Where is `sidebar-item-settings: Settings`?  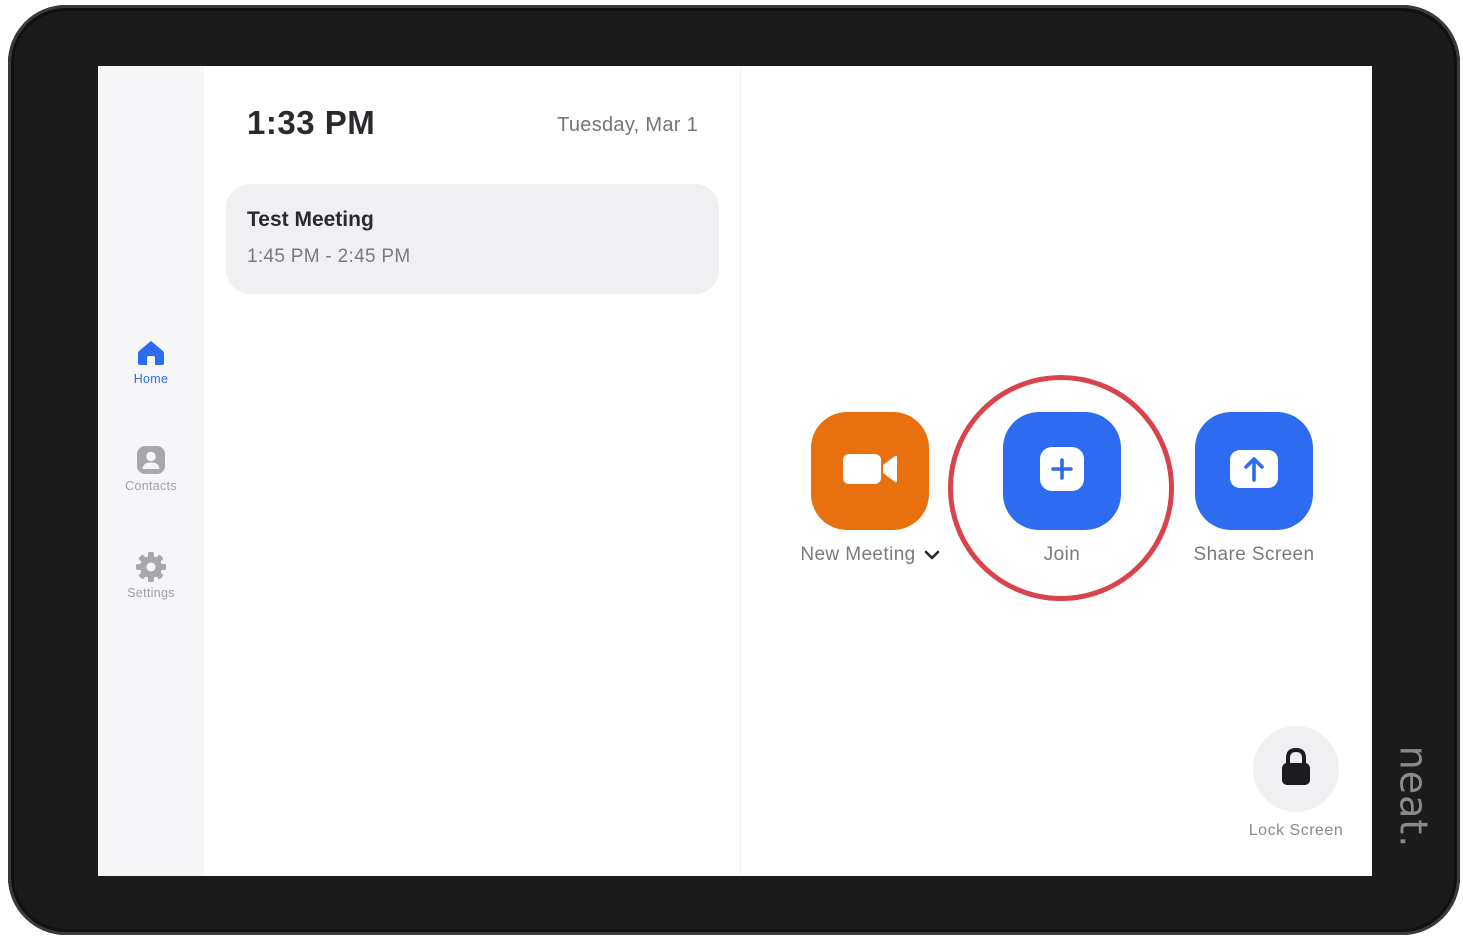
sidebar-item-settings: Settings is located at coordinates (151, 585).